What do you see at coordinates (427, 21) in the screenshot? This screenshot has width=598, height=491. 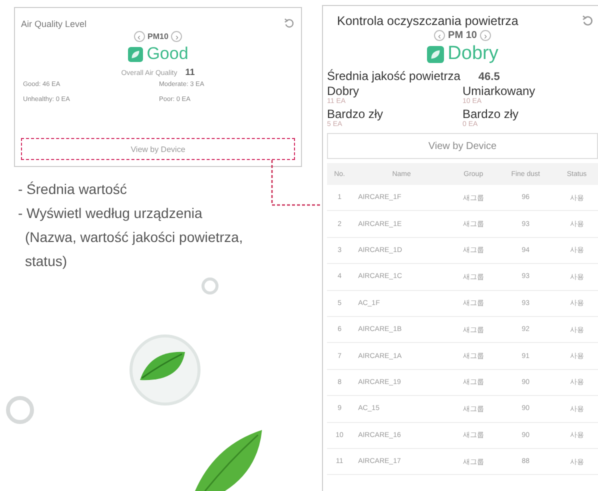 I see `card-title: Kontrola oczyszczania powietrza` at bounding box center [427, 21].